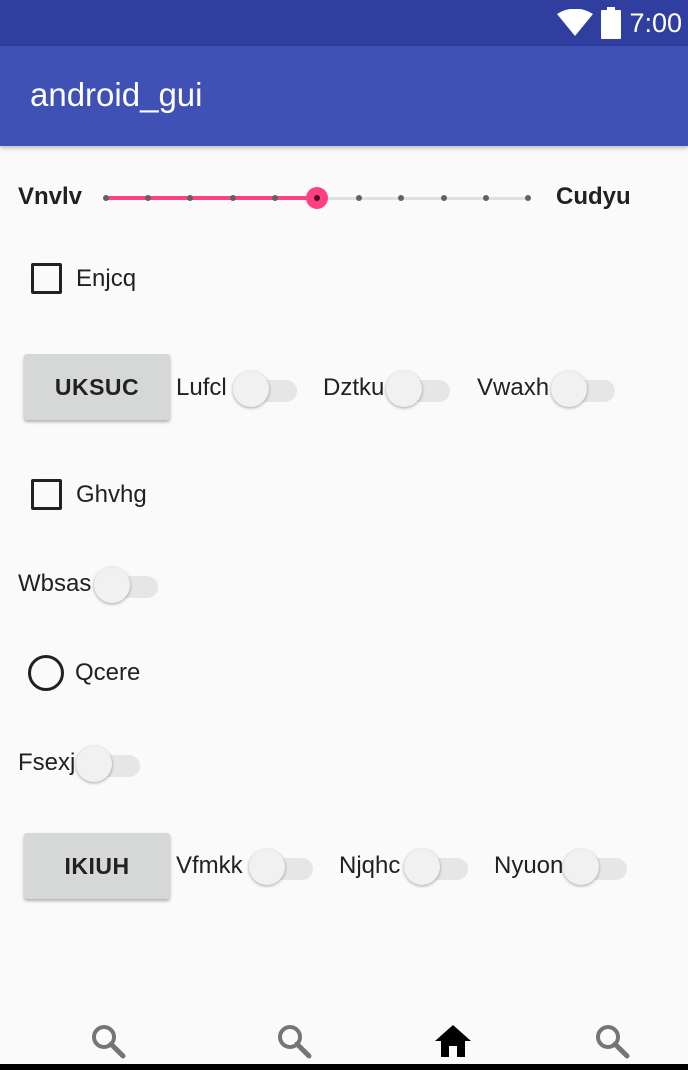 The height and width of the screenshot is (1070, 688). What do you see at coordinates (46, 494) in the screenshot?
I see `ghvhg-checkbox` at bounding box center [46, 494].